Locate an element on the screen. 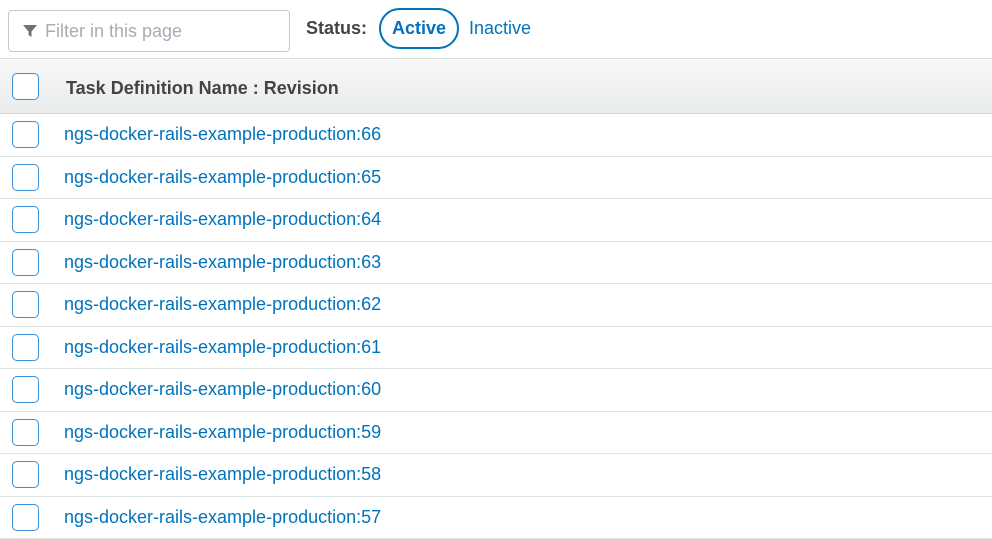 This screenshot has height=539, width=992. select-all-checkbox is located at coordinates (25, 86).